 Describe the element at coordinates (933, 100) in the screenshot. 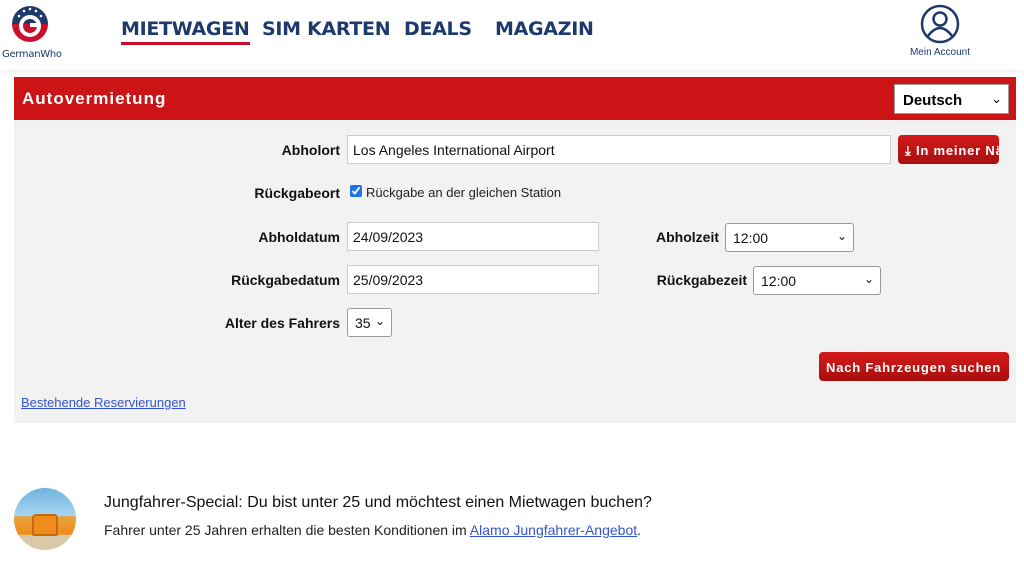

I see `language-value: Deutsch` at that location.